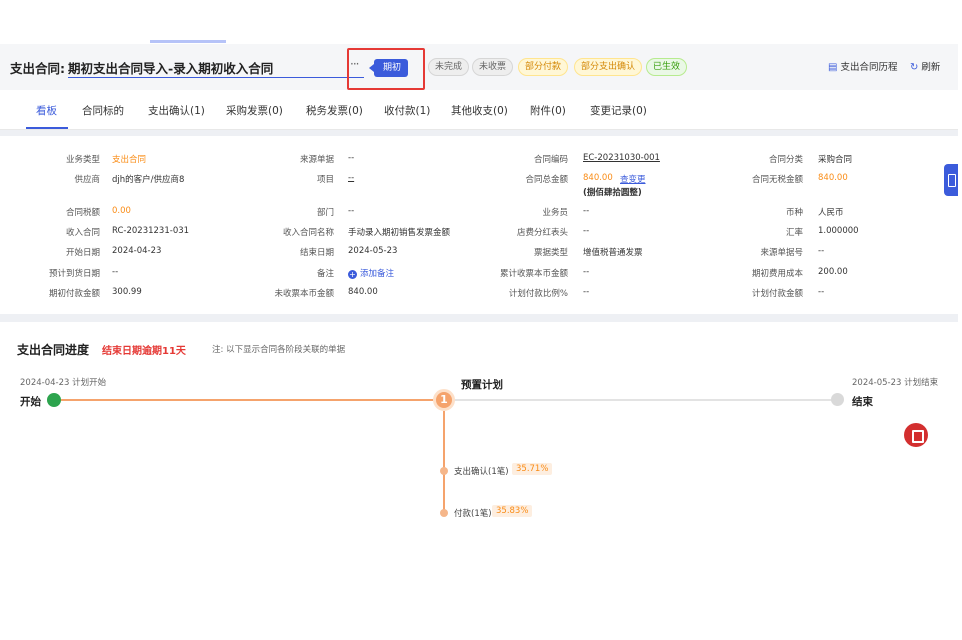 Image resolution: width=962 pixels, height=640 pixels. What do you see at coordinates (482, 385) in the screenshot?
I see `plan-node-label: 预置计划` at bounding box center [482, 385].